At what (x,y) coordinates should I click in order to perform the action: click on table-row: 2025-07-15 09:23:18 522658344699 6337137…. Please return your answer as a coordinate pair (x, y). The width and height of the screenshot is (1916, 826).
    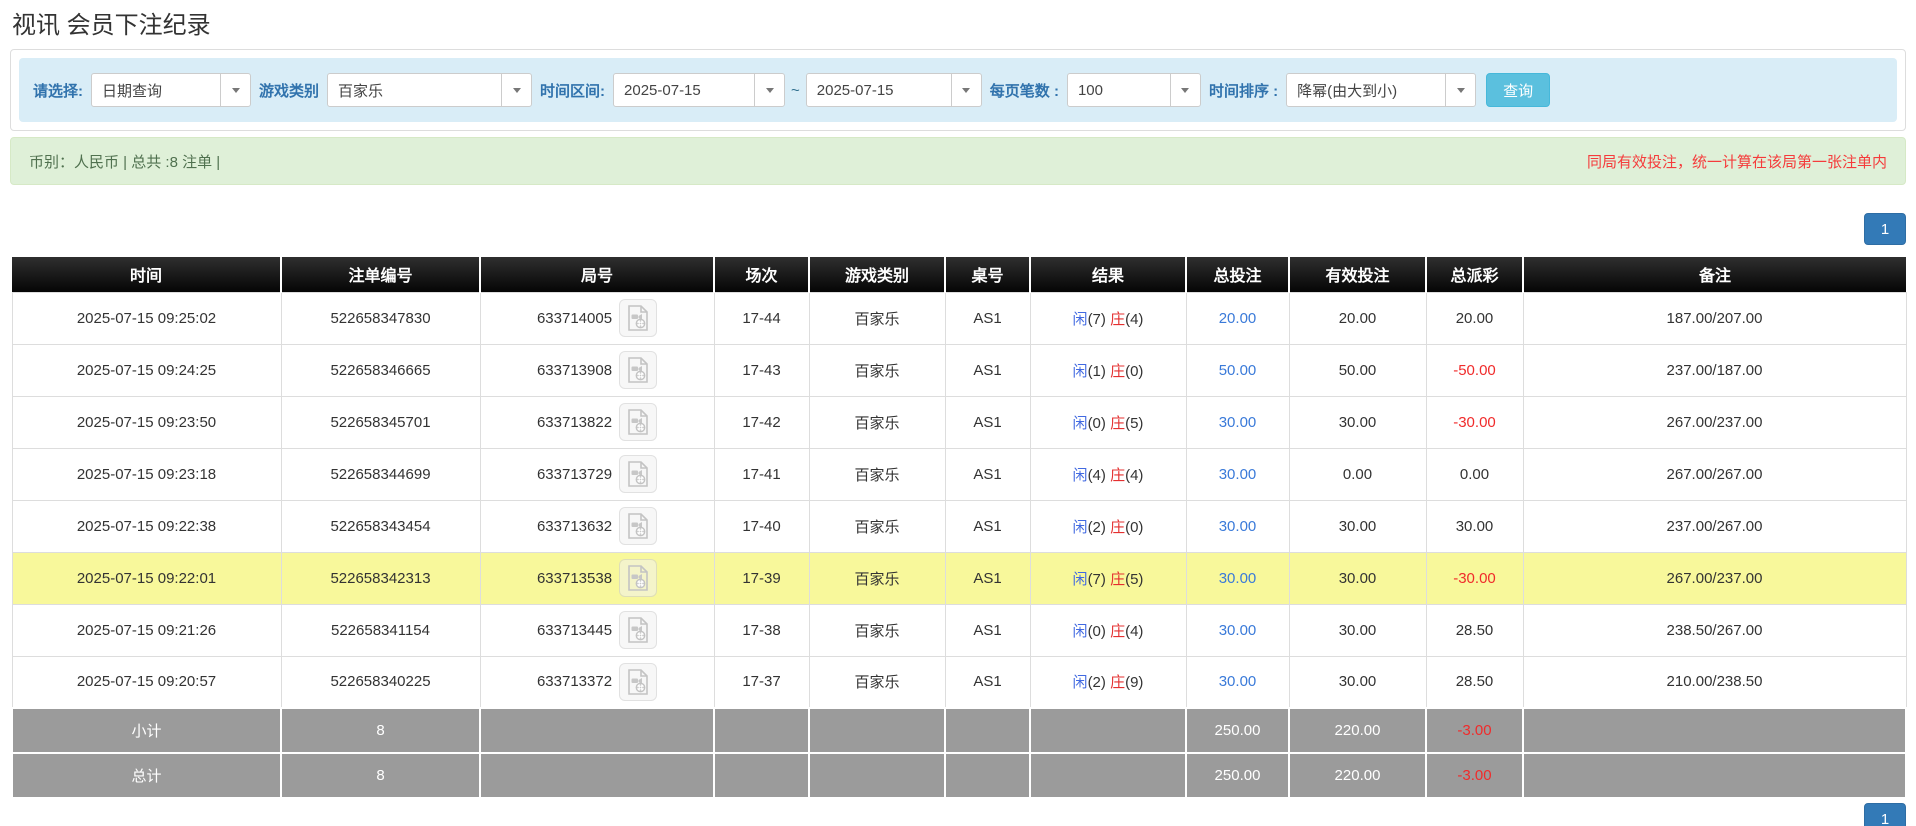
    Looking at the image, I should click on (959, 474).